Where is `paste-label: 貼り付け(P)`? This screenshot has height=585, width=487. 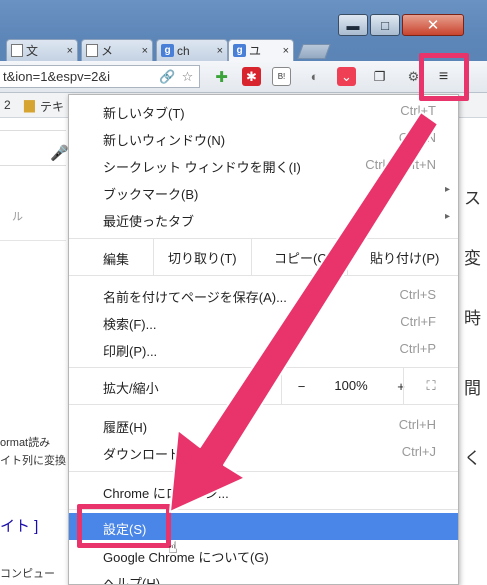
paste-label: 貼り付け(P) is located at coordinates (405, 258).